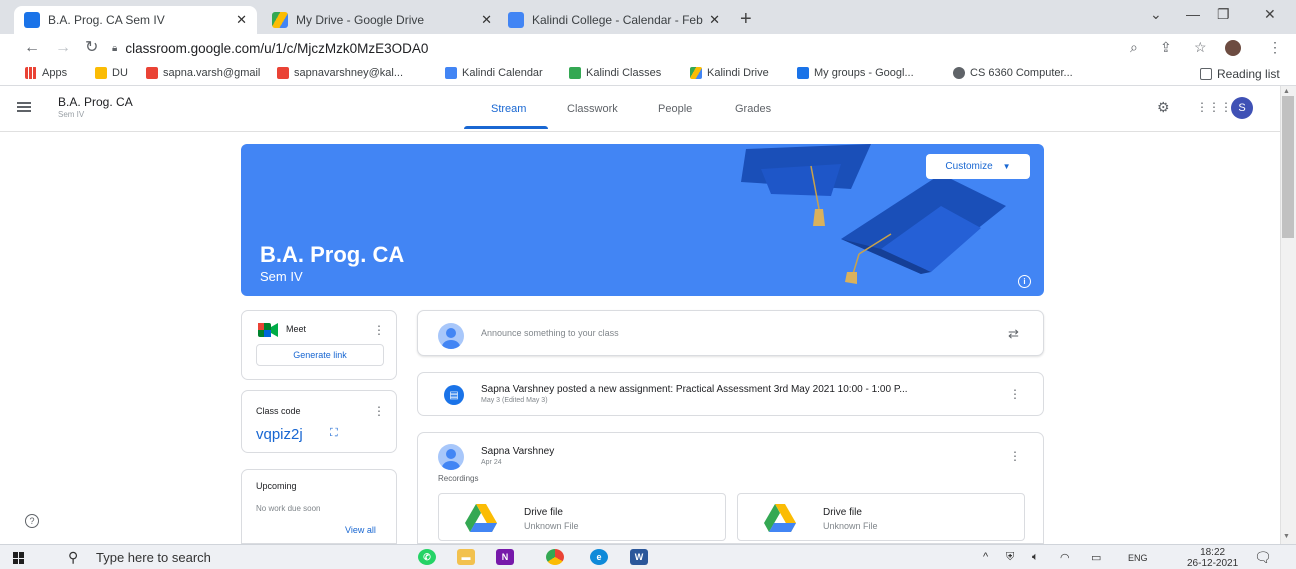  I want to click on globe-icon, so click(959, 73).